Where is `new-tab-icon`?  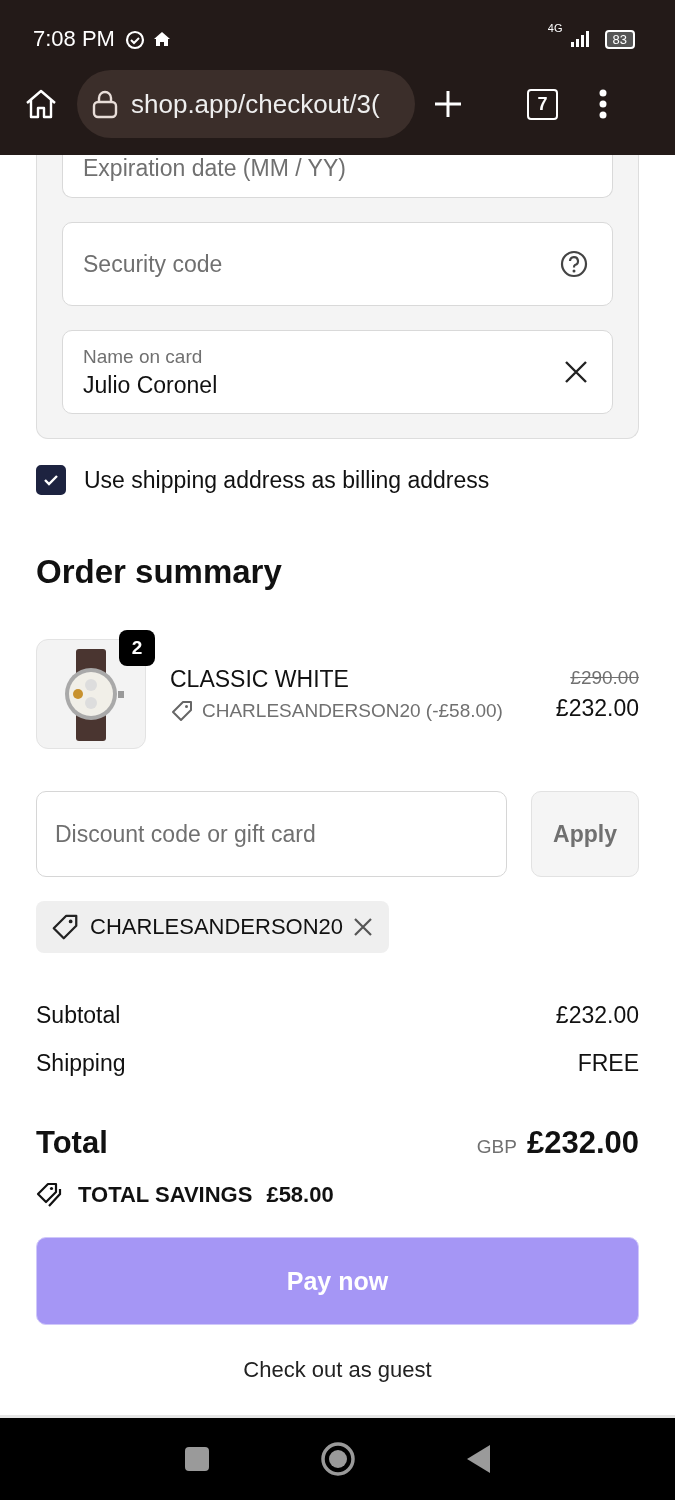 new-tab-icon is located at coordinates (448, 104).